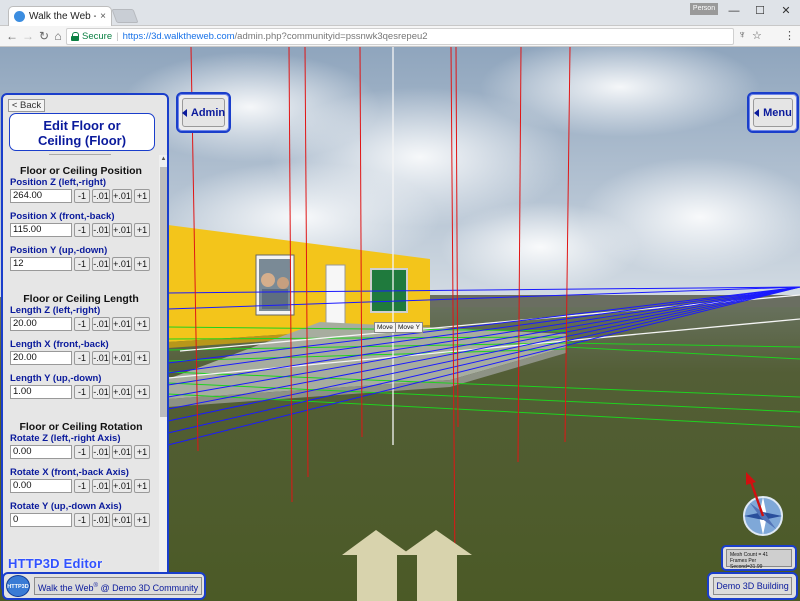  What do you see at coordinates (203, 112) in the screenshot?
I see `admin-button: Admin` at bounding box center [203, 112].